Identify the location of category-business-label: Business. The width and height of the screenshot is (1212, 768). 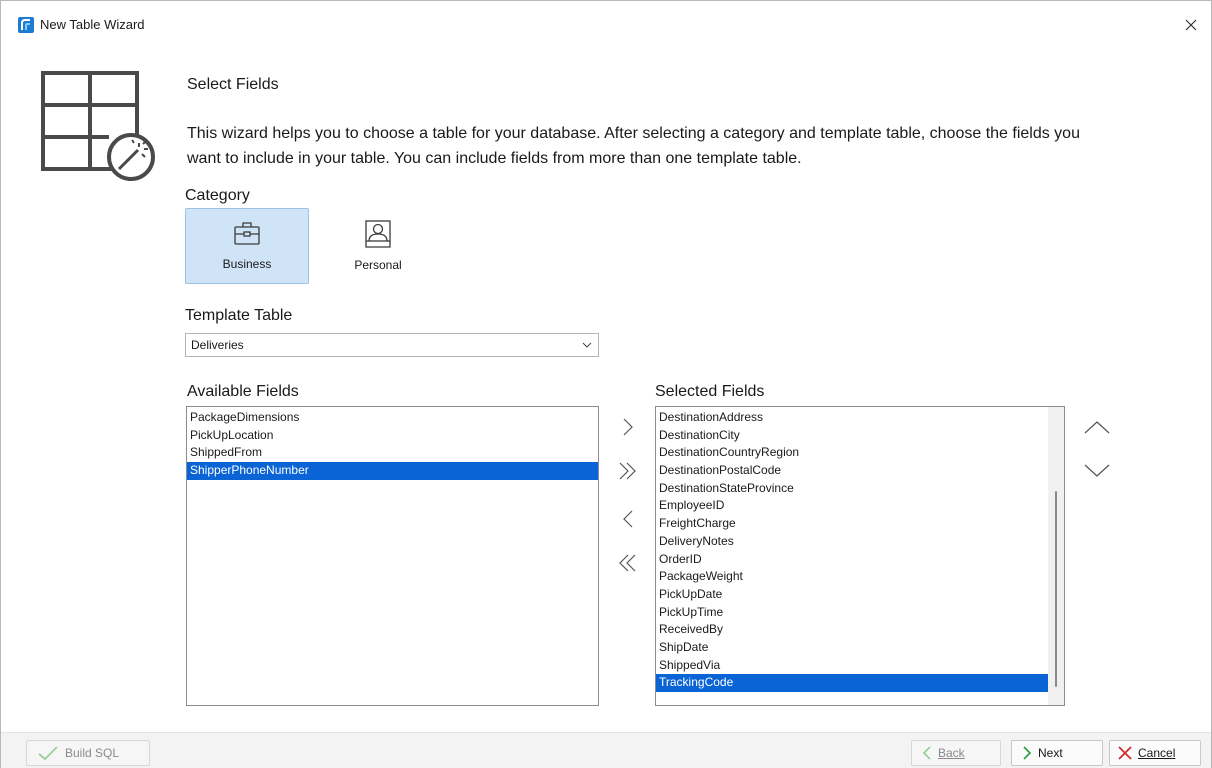
(247, 264).